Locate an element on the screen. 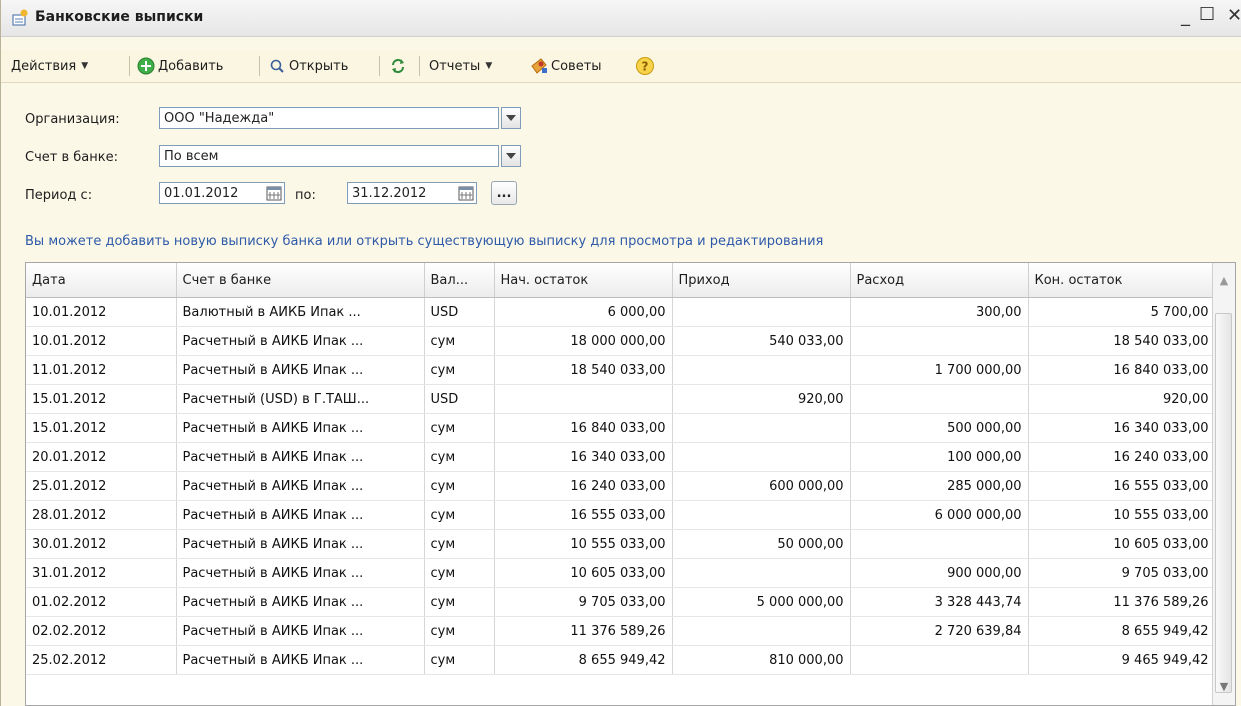 Image resolution: width=1241 pixels, height=706 pixels. table-cell: 5 000 000,00 is located at coordinates (761, 602).